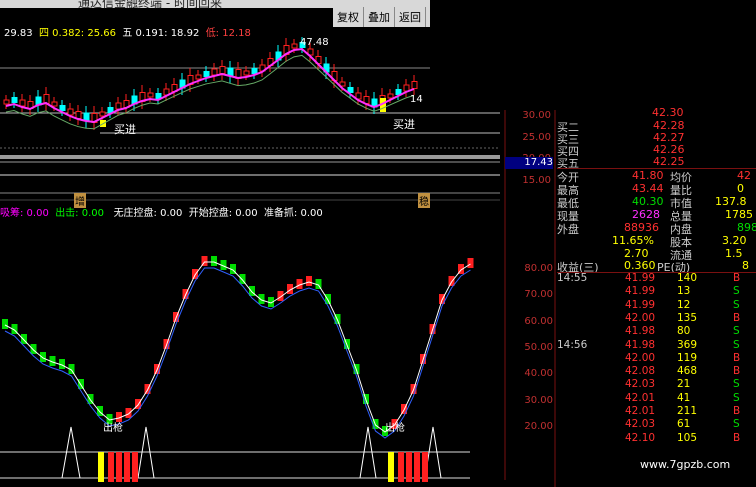  What do you see at coordinates (746, 227) in the screenshot?
I see `stat-value: 898` at bounding box center [746, 227].